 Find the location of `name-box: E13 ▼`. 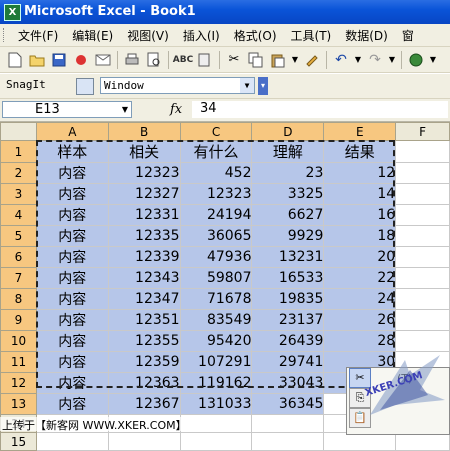

name-box: E13 ▼ is located at coordinates (67, 109).